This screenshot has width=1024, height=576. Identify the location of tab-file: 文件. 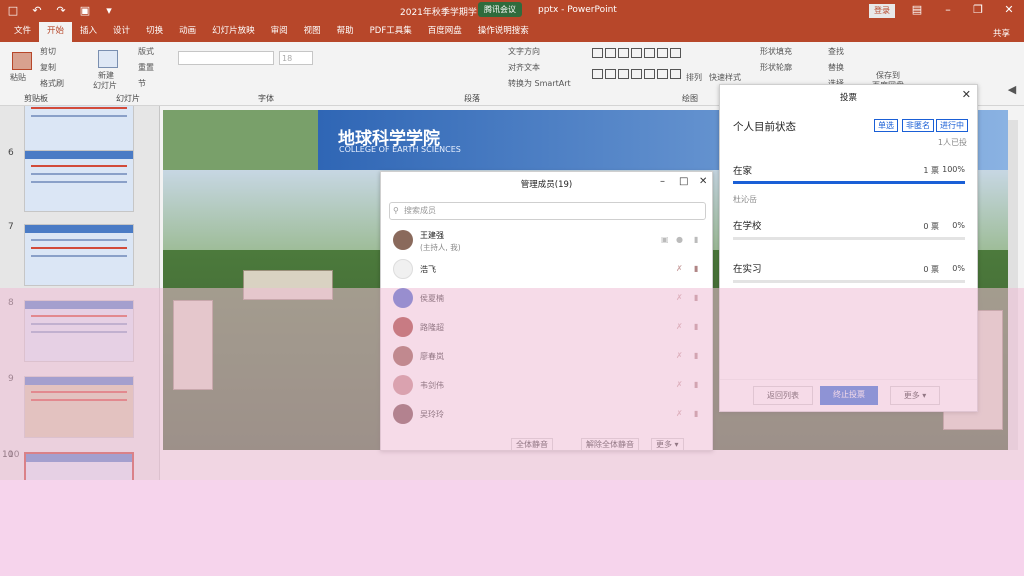
(22, 32).